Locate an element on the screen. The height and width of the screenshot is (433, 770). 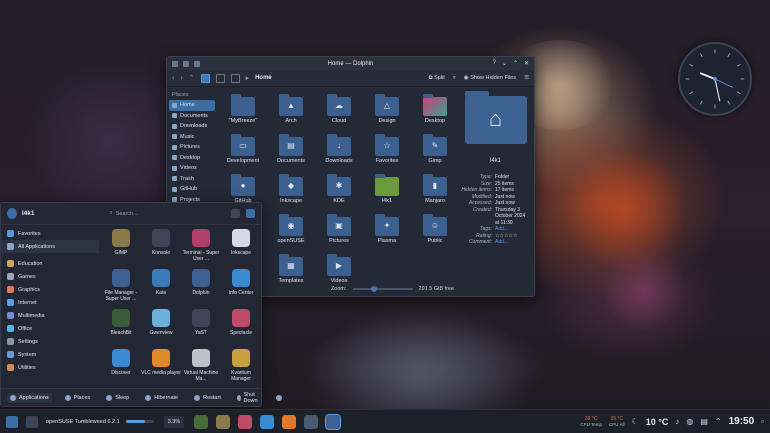
file-item: l4k1 is located at coordinates (387, 192).